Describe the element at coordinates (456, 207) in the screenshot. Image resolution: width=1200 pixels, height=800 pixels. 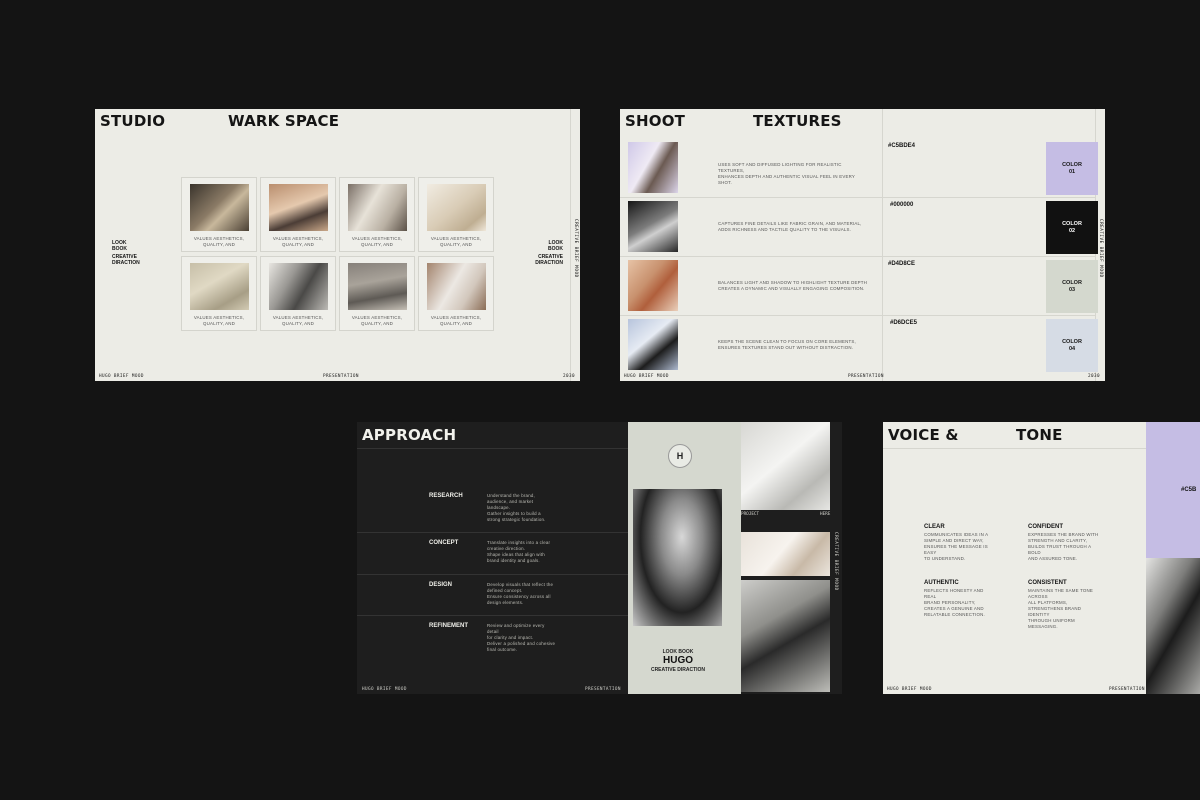
I see `photo-fabric` at that location.